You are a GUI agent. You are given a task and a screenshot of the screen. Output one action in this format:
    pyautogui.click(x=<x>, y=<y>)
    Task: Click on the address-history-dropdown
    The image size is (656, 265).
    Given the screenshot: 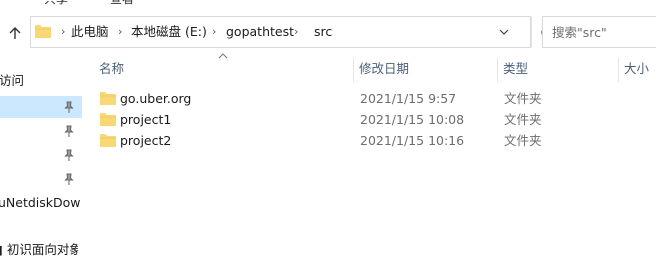 What is the action you would take?
    pyautogui.click(x=504, y=32)
    